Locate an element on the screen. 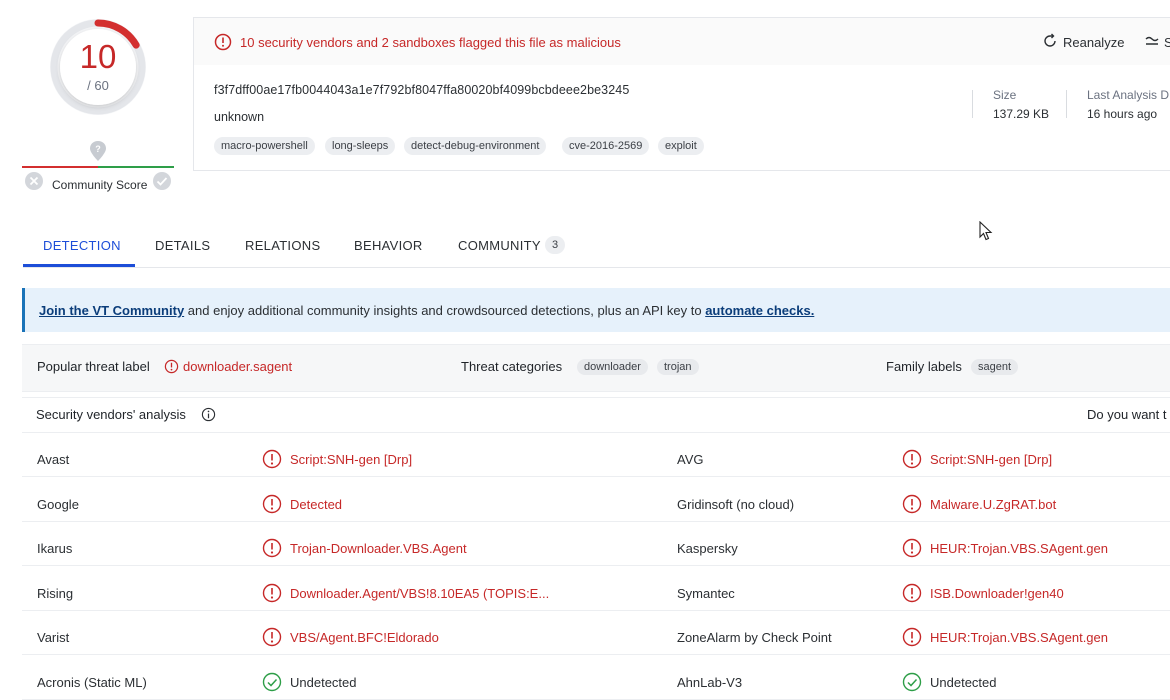 The image size is (1170, 700). vendor-name: ZoneAlarm by Check Point is located at coordinates (754, 638).